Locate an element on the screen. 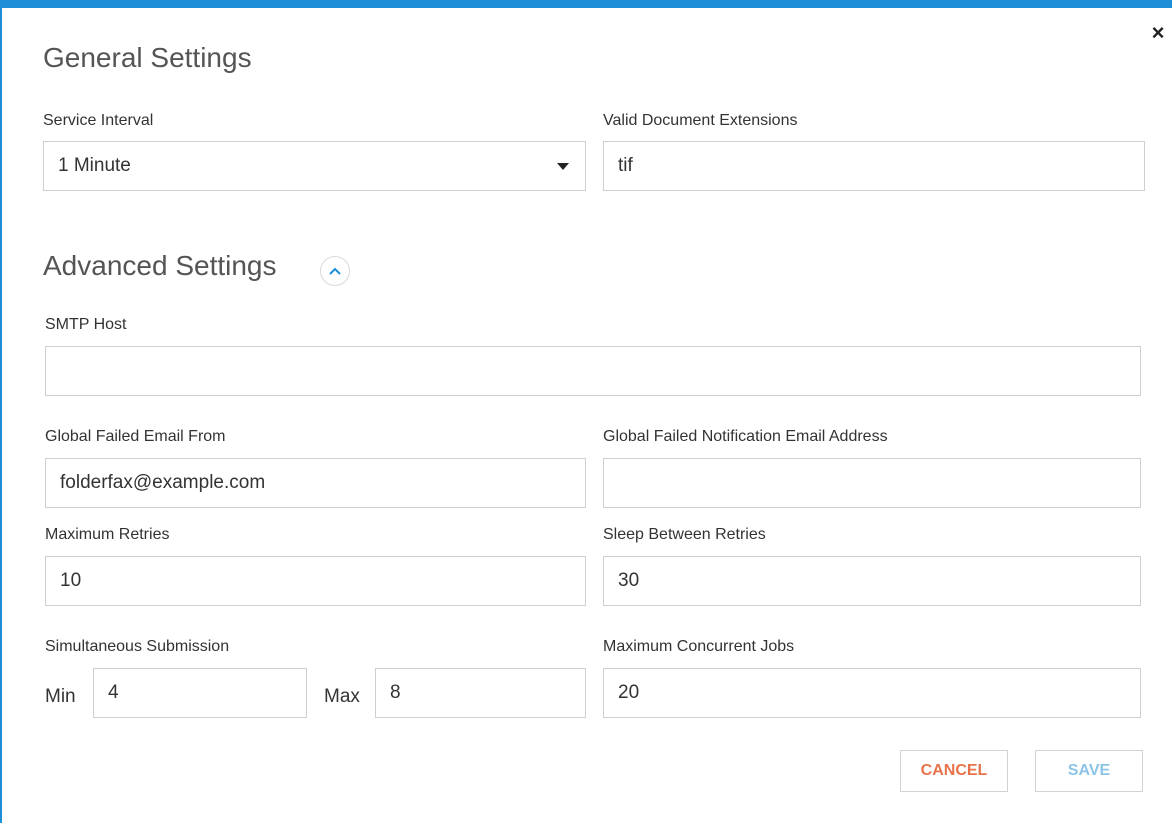 This screenshot has height=823, width=1172. email-from-label: Global Failed Email From is located at coordinates (135, 436).